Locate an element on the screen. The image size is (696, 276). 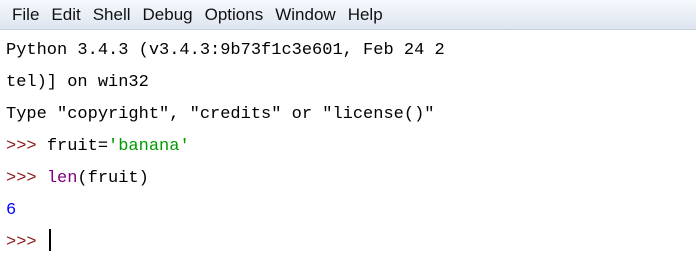
menu-edit: Edit is located at coordinates (65, 15).